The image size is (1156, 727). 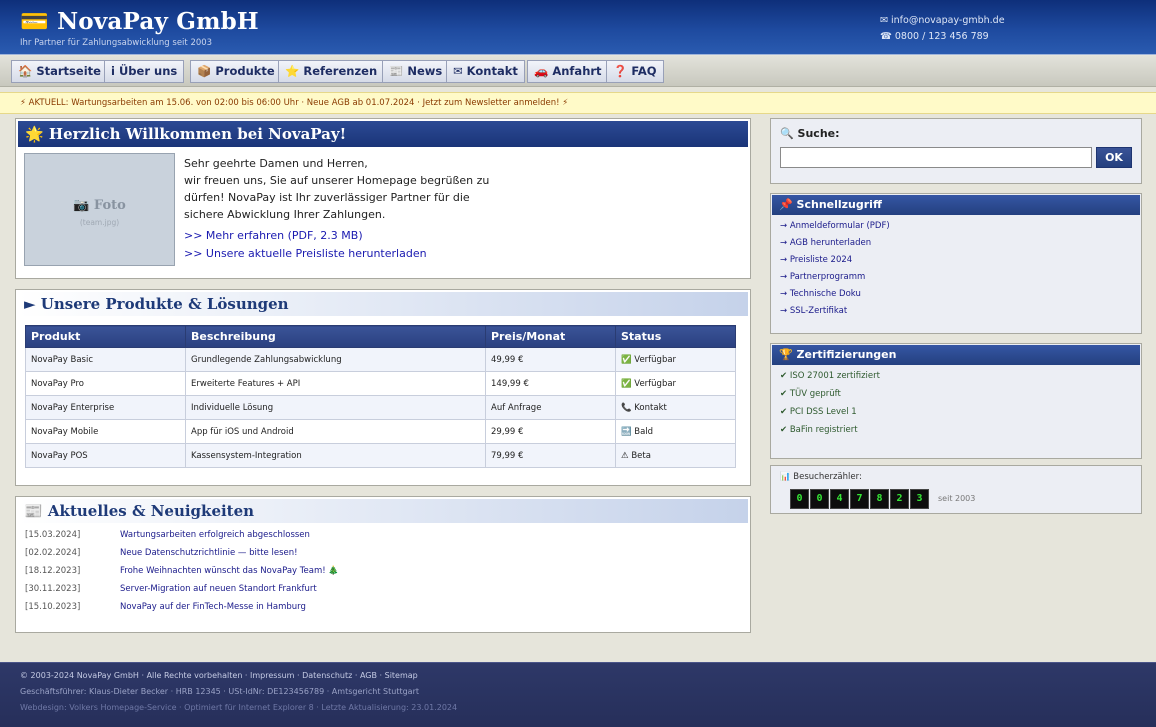 I want to click on cell-price: 49,99 €, so click(x=550, y=359).